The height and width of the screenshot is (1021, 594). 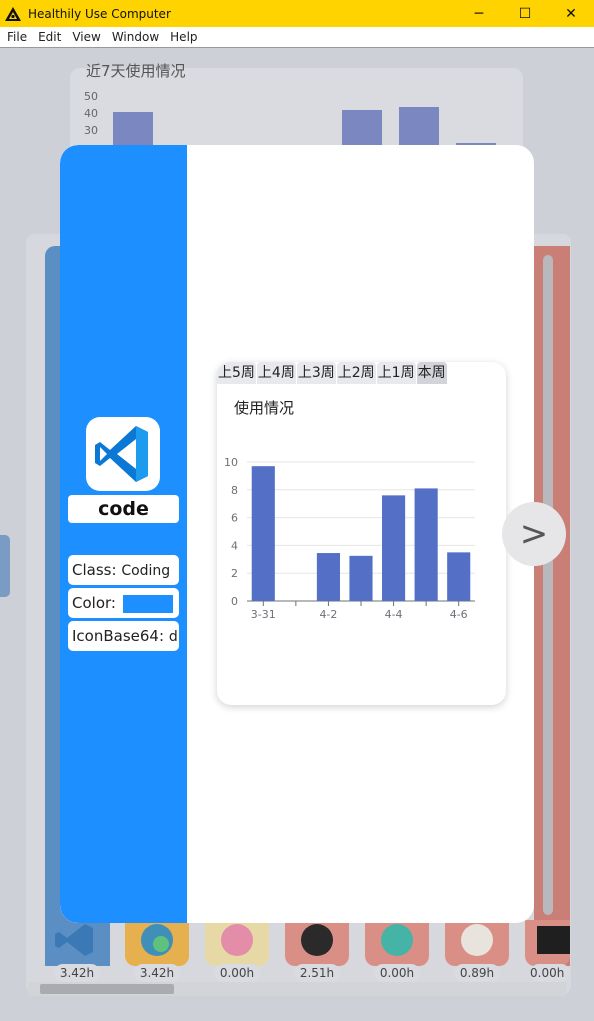 What do you see at coordinates (297, 989) in the screenshot?
I see `horizontal-scrollbar` at bounding box center [297, 989].